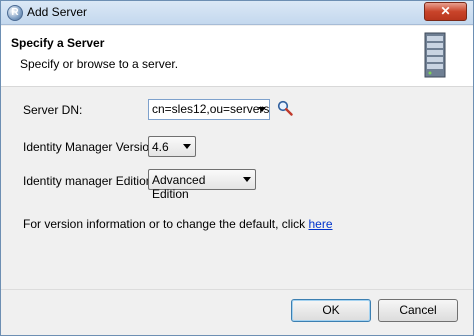 The width and height of the screenshot is (474, 336). What do you see at coordinates (418, 310) in the screenshot?
I see `cancel-button: Cancel` at bounding box center [418, 310].